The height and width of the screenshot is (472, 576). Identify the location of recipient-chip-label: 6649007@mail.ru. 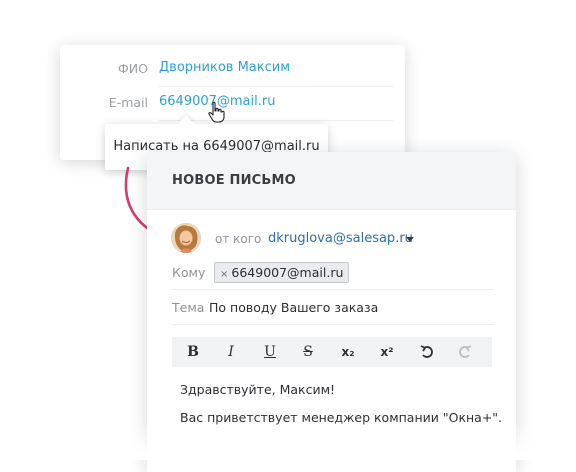
(287, 272).